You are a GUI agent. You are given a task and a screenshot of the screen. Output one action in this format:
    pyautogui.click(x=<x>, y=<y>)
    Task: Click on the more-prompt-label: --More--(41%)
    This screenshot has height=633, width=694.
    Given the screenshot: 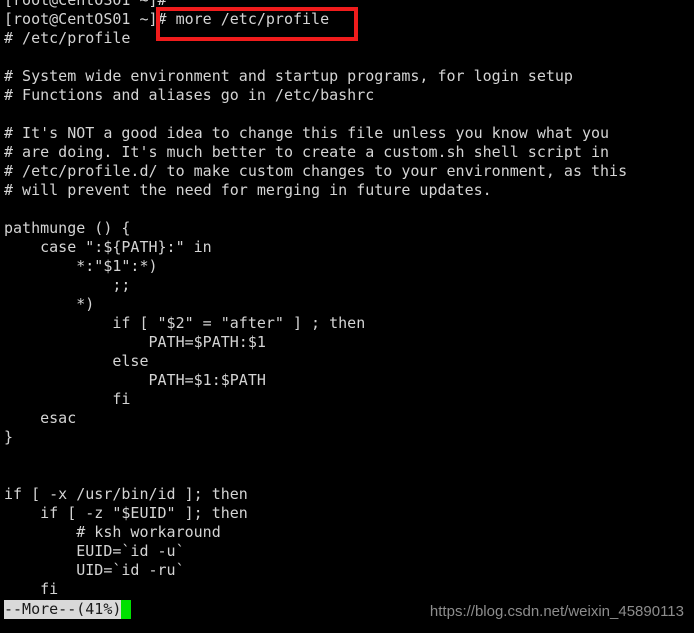 What is the action you would take?
    pyautogui.click(x=63, y=609)
    